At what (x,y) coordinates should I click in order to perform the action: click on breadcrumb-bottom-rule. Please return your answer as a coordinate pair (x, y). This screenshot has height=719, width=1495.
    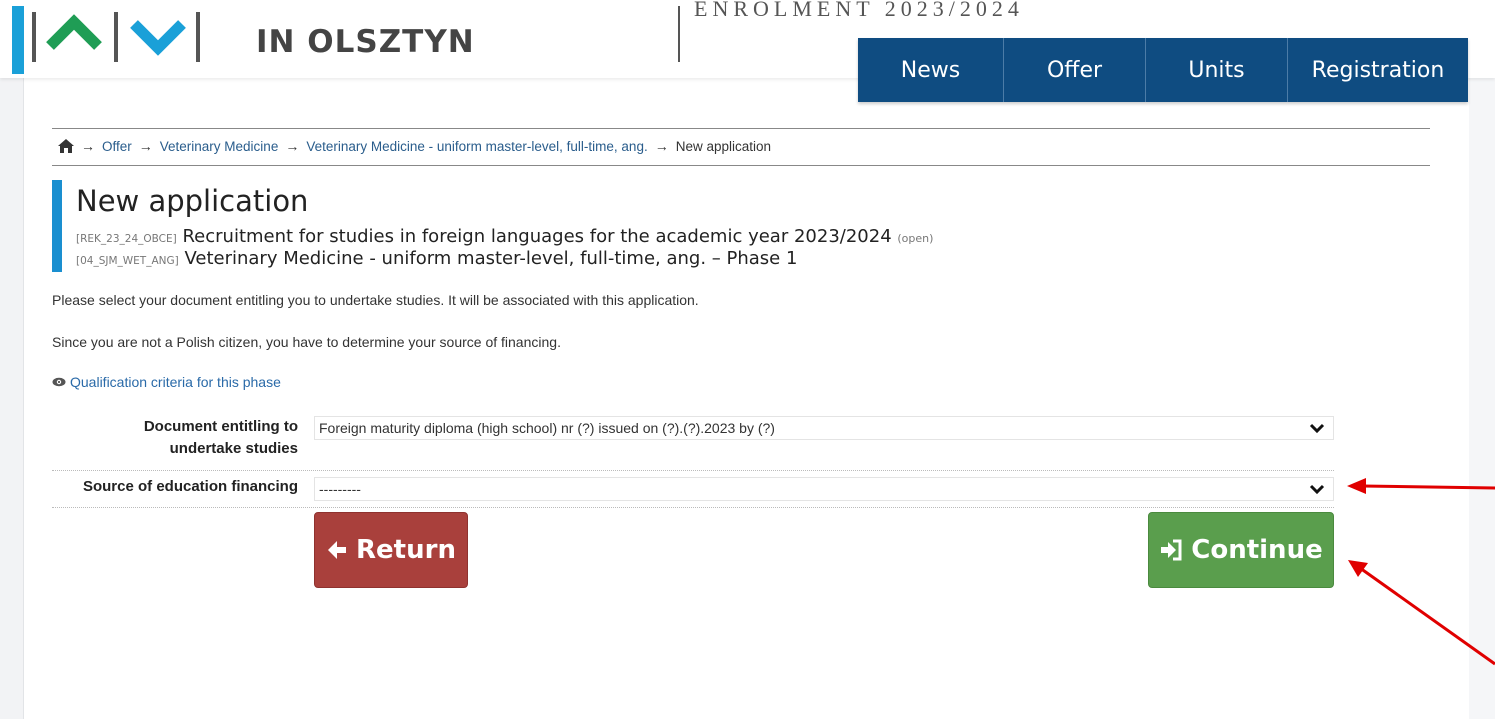
    Looking at the image, I should click on (741, 165).